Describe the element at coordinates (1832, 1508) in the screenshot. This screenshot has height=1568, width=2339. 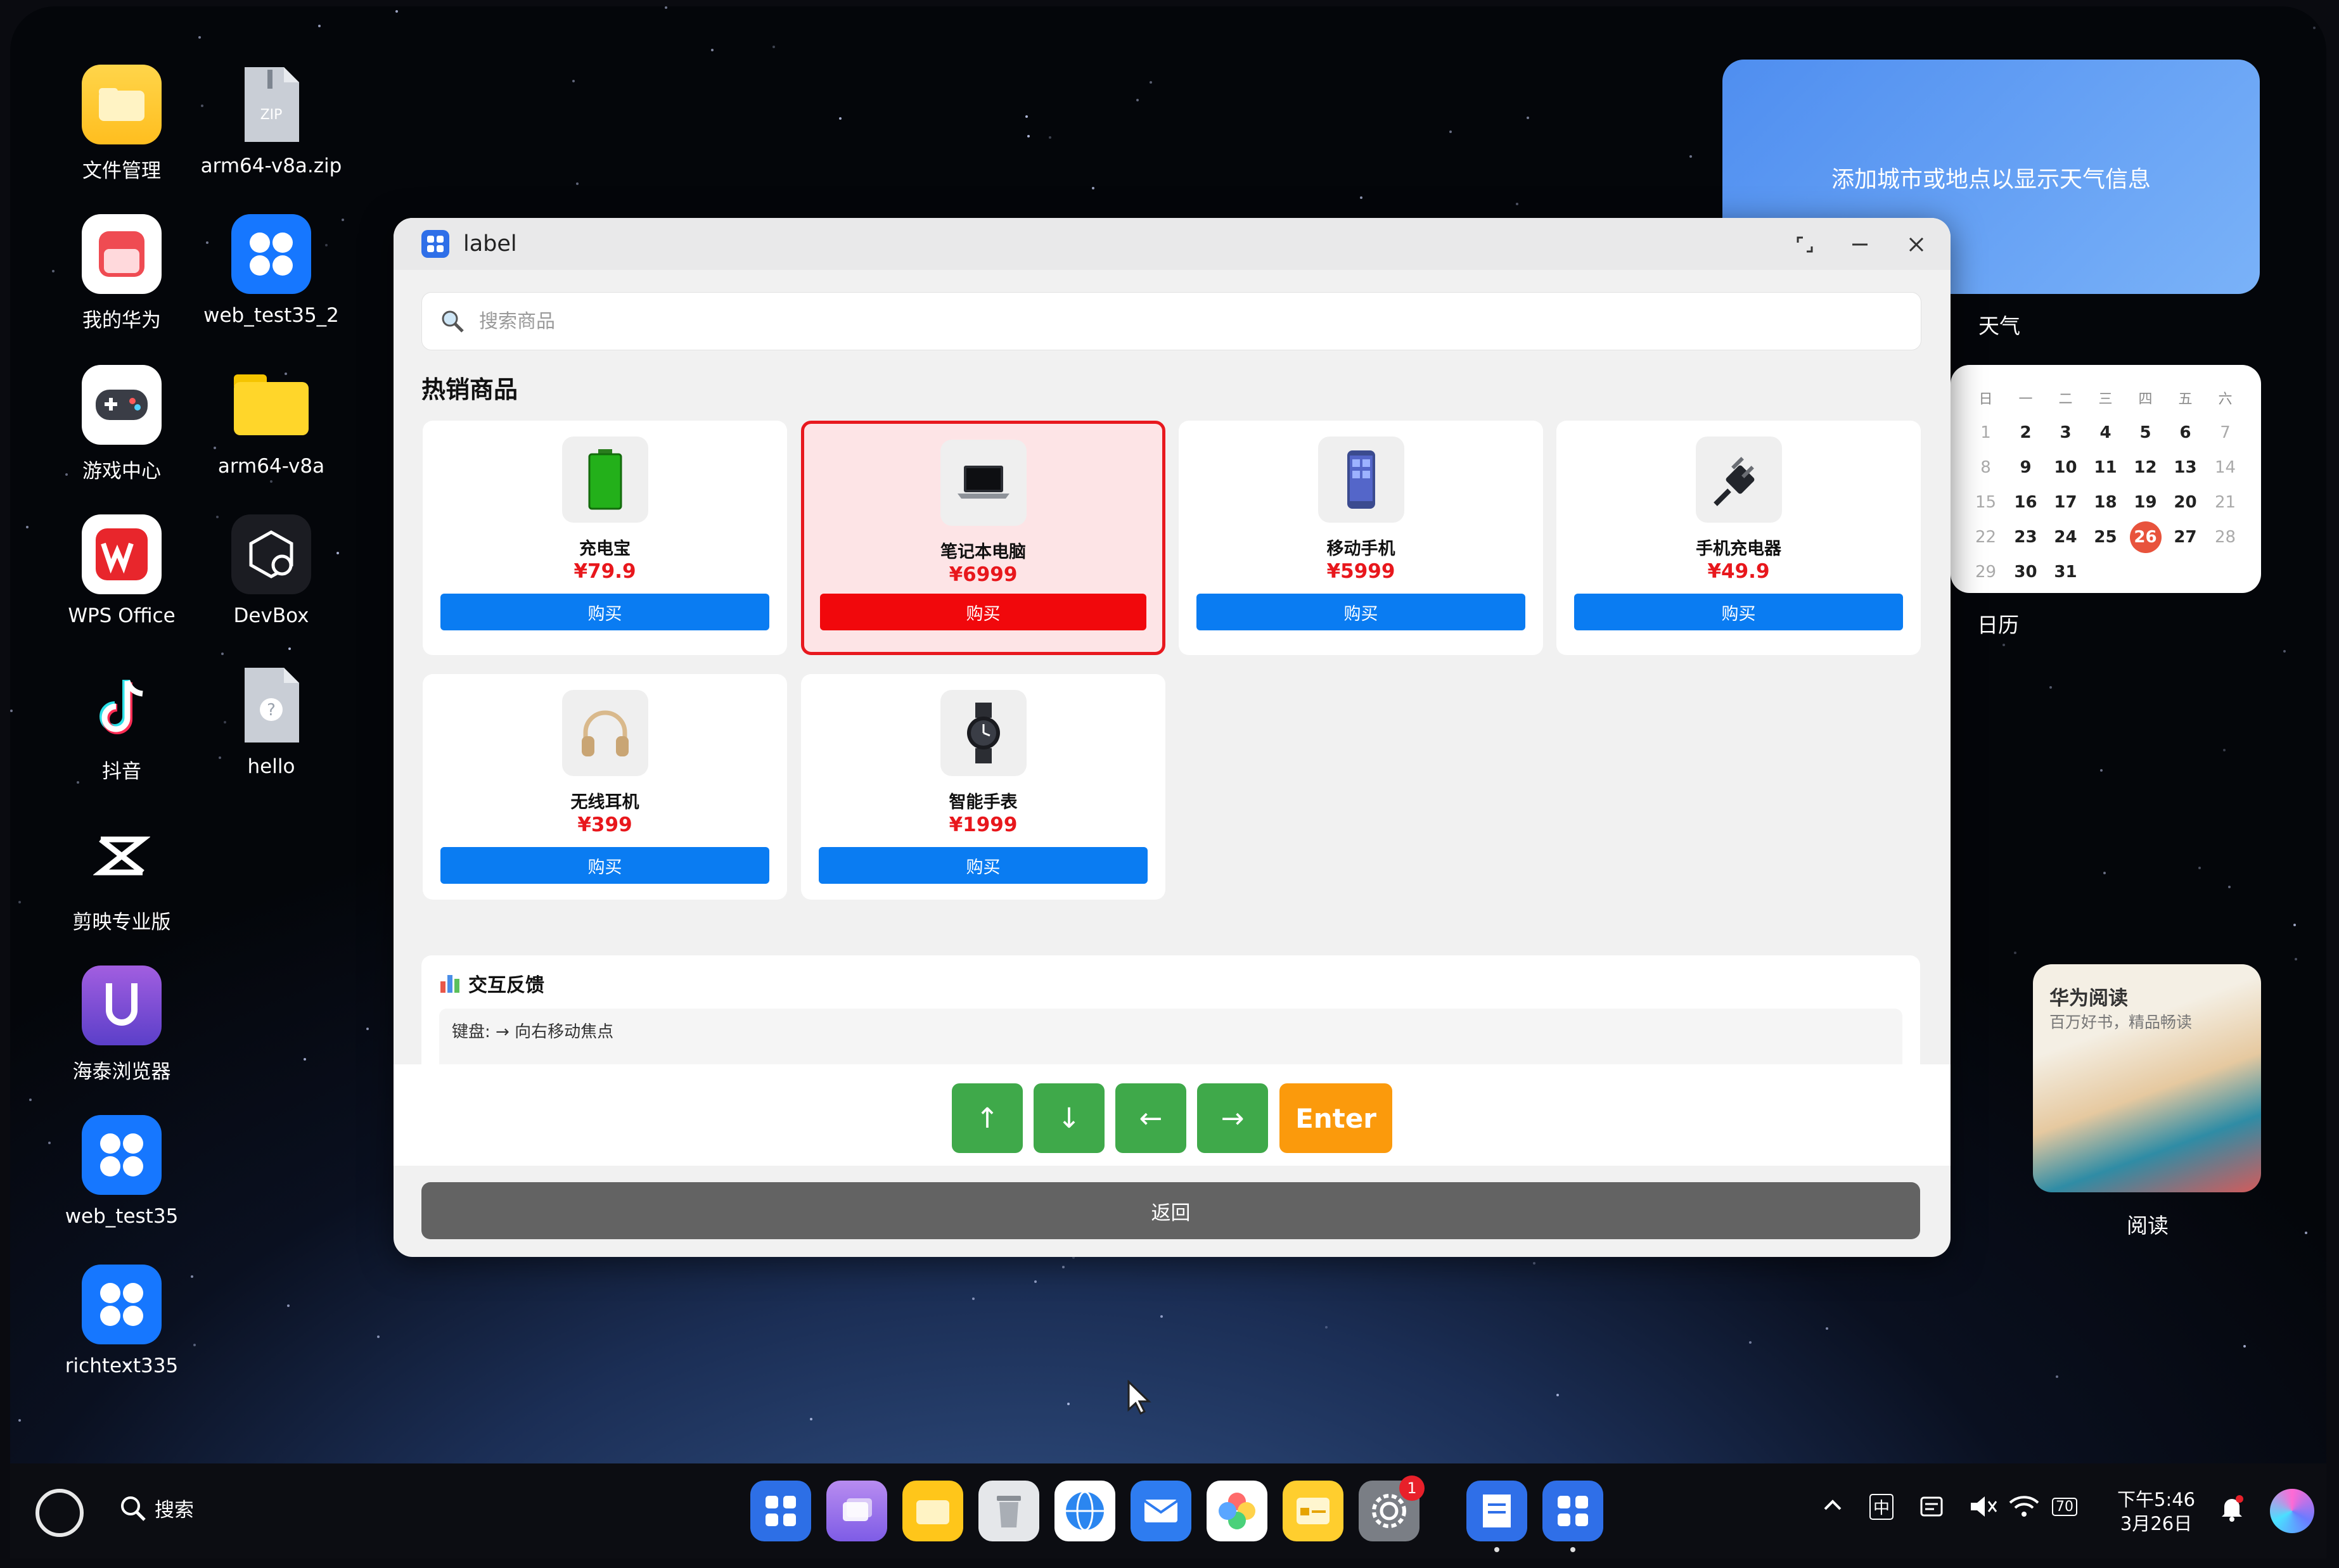
I see `tray-expand-button` at that location.